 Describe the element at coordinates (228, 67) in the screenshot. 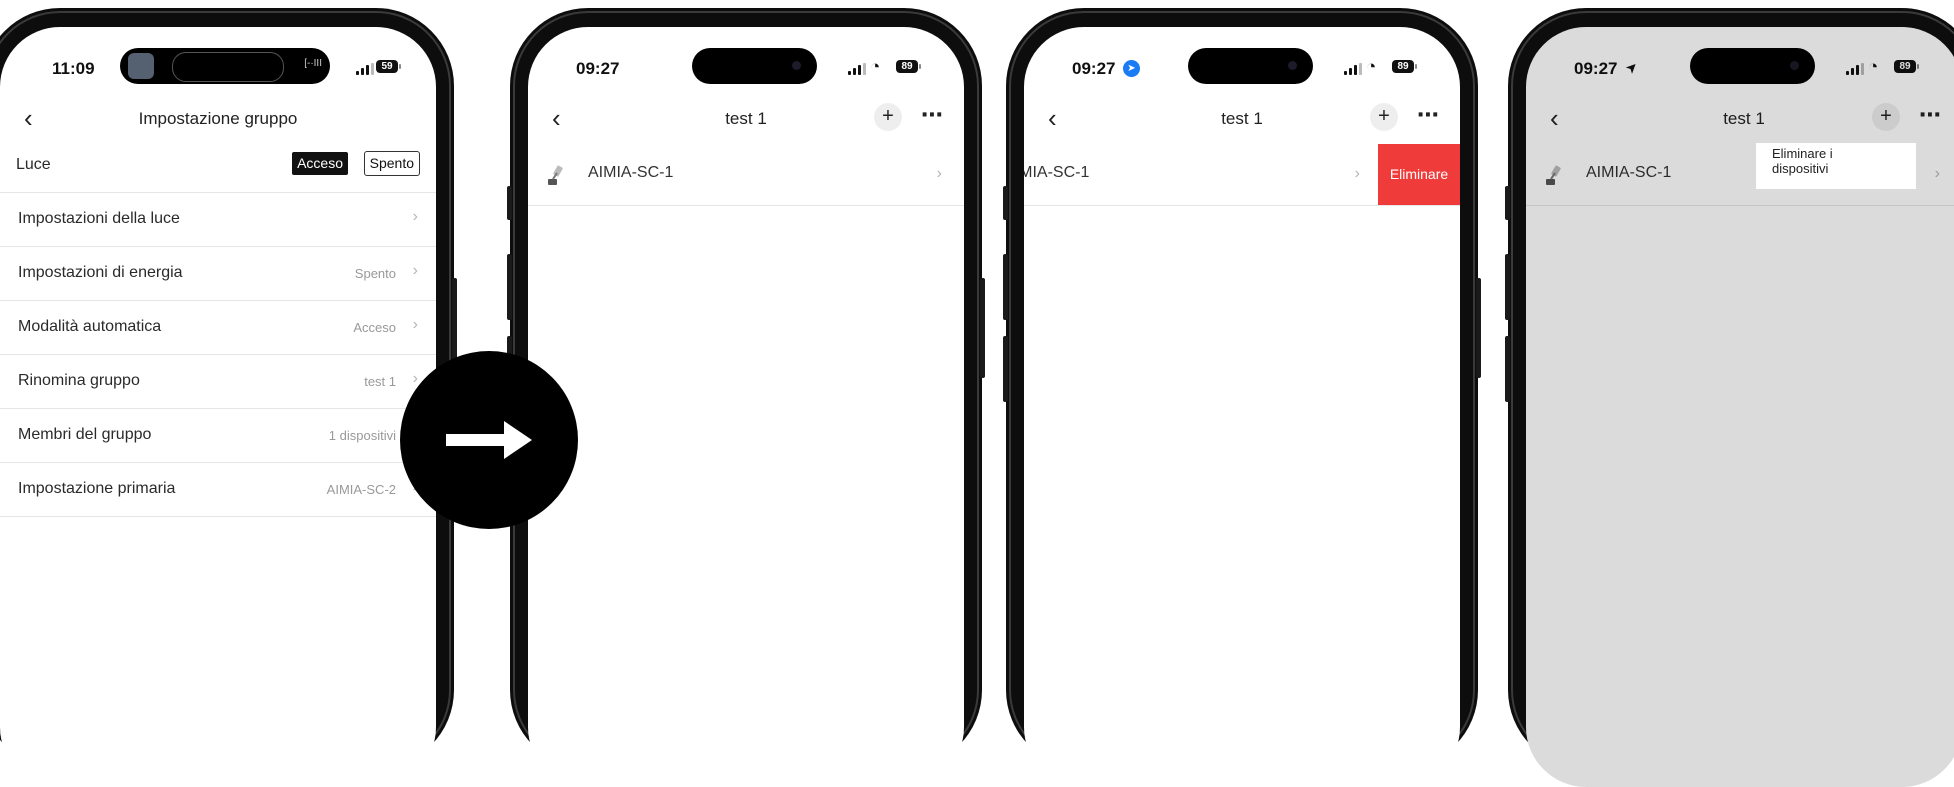

I see `island-pill` at that location.